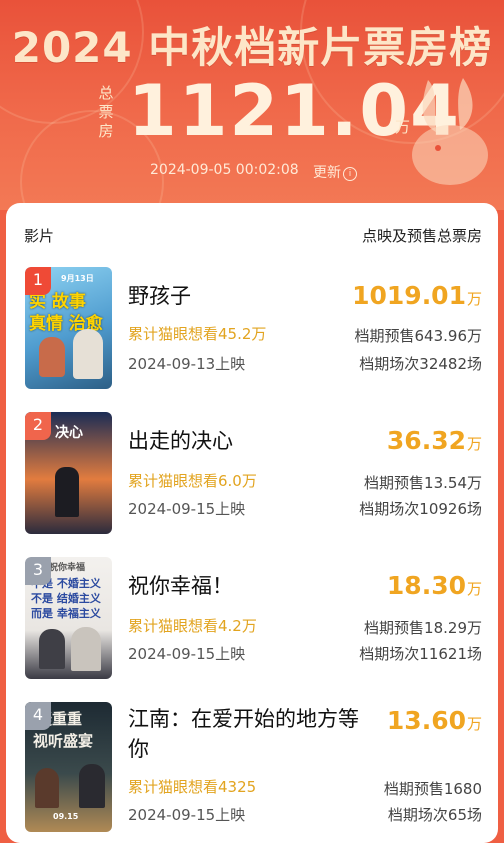 This screenshot has width=504, height=843. I want to click on update-label: 更新, so click(327, 173).